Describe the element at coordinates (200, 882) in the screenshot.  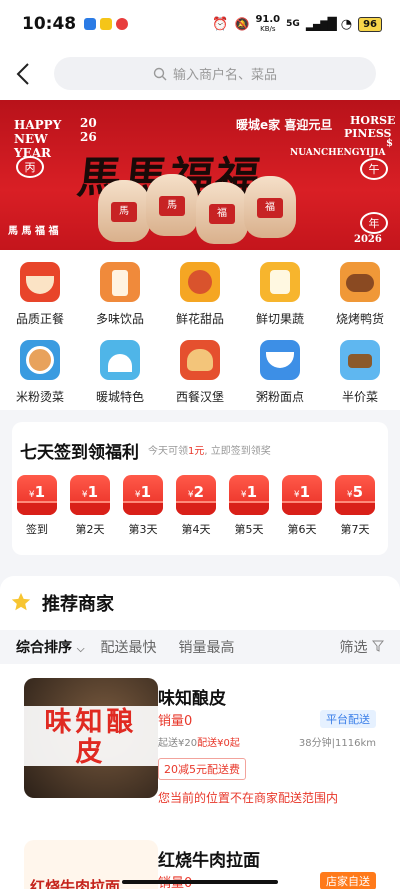
I see `home-indicator` at that location.